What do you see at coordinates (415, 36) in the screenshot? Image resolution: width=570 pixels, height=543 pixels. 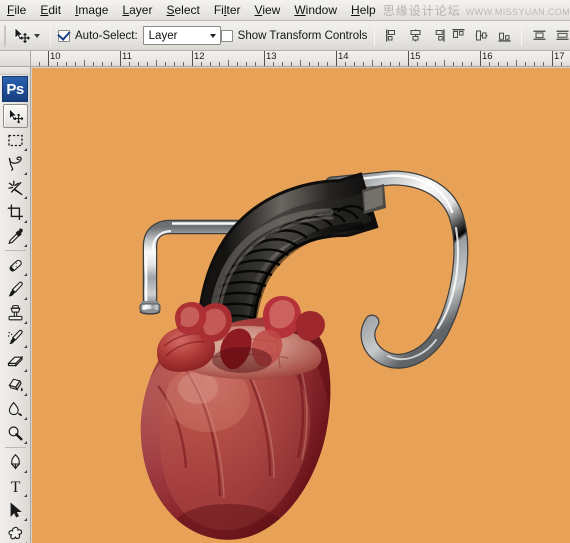 I see `align-horizontal-centers-icon` at bounding box center [415, 36].